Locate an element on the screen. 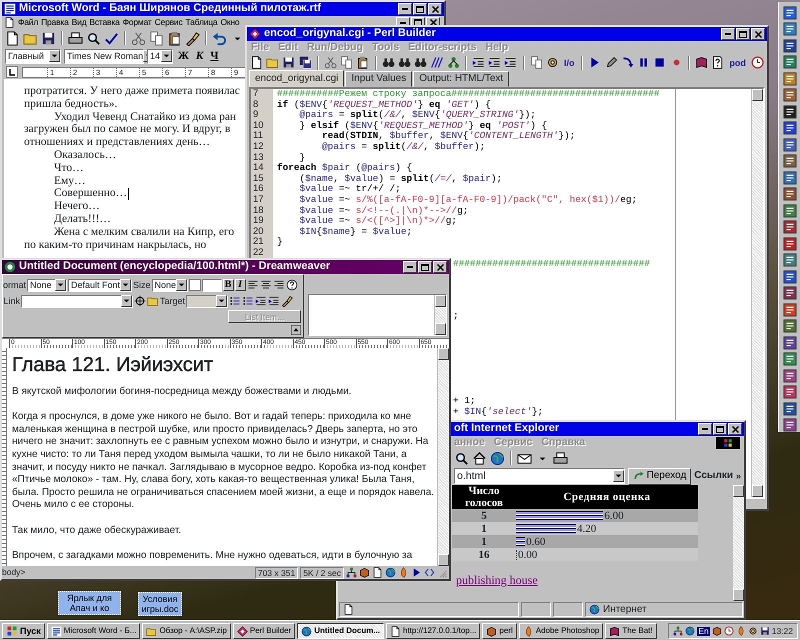 This screenshot has height=640, width=800. house-icon is located at coordinates (479, 458).